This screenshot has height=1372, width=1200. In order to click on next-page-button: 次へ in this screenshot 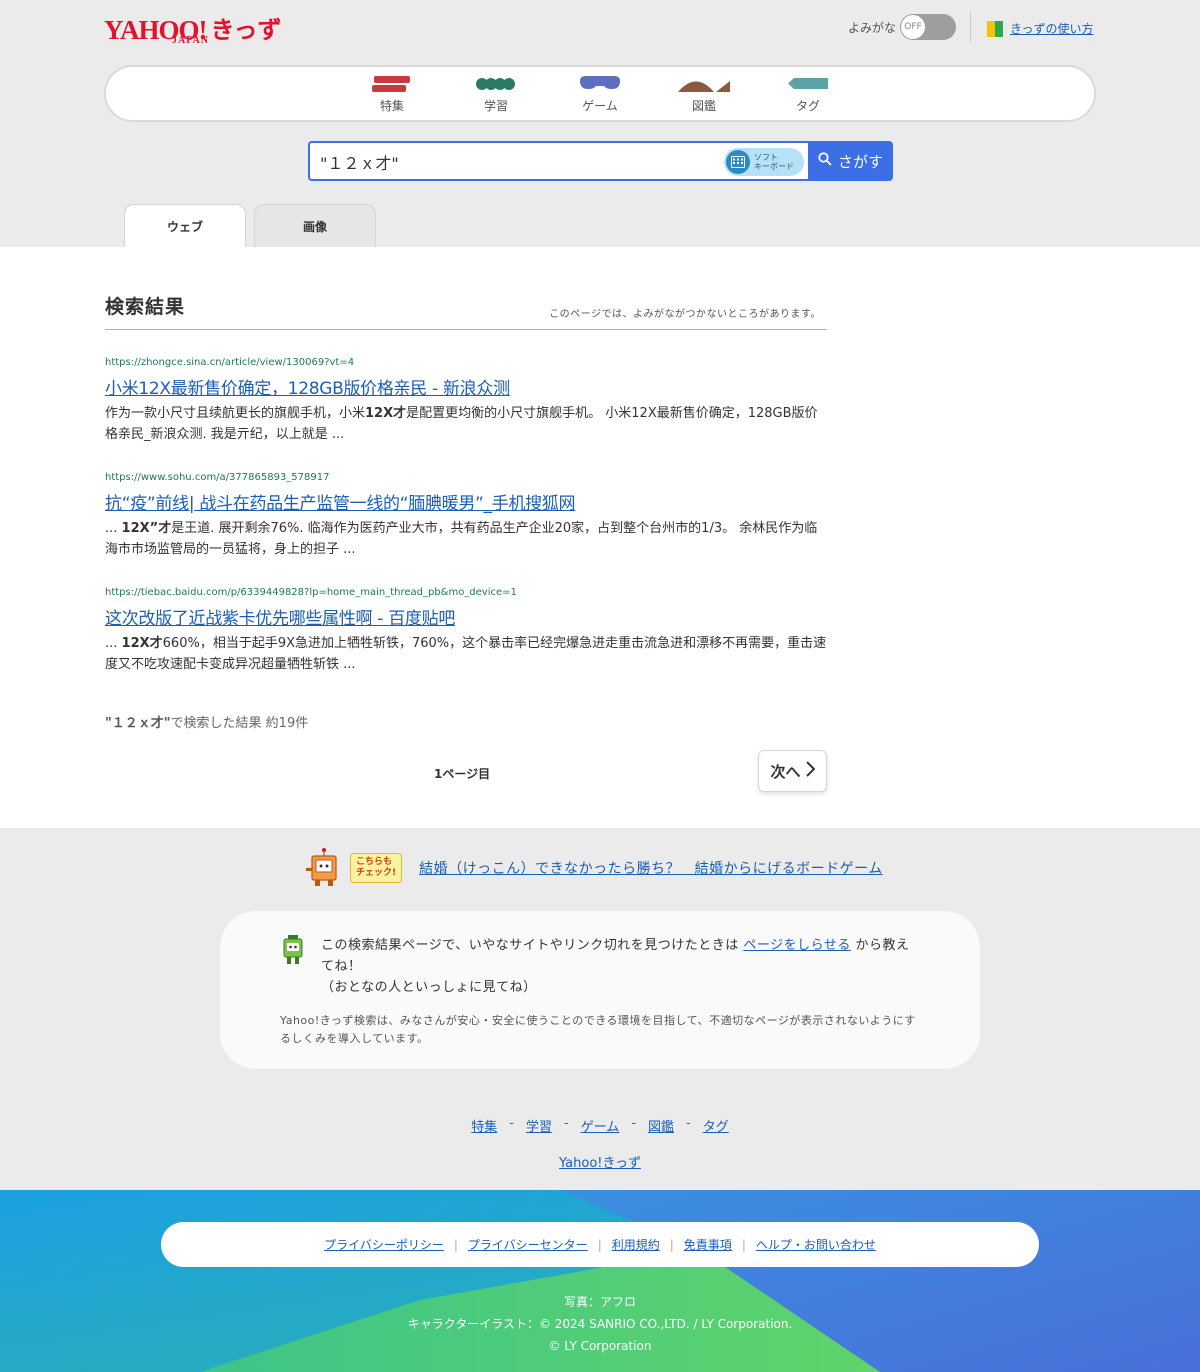, I will do `click(792, 771)`.